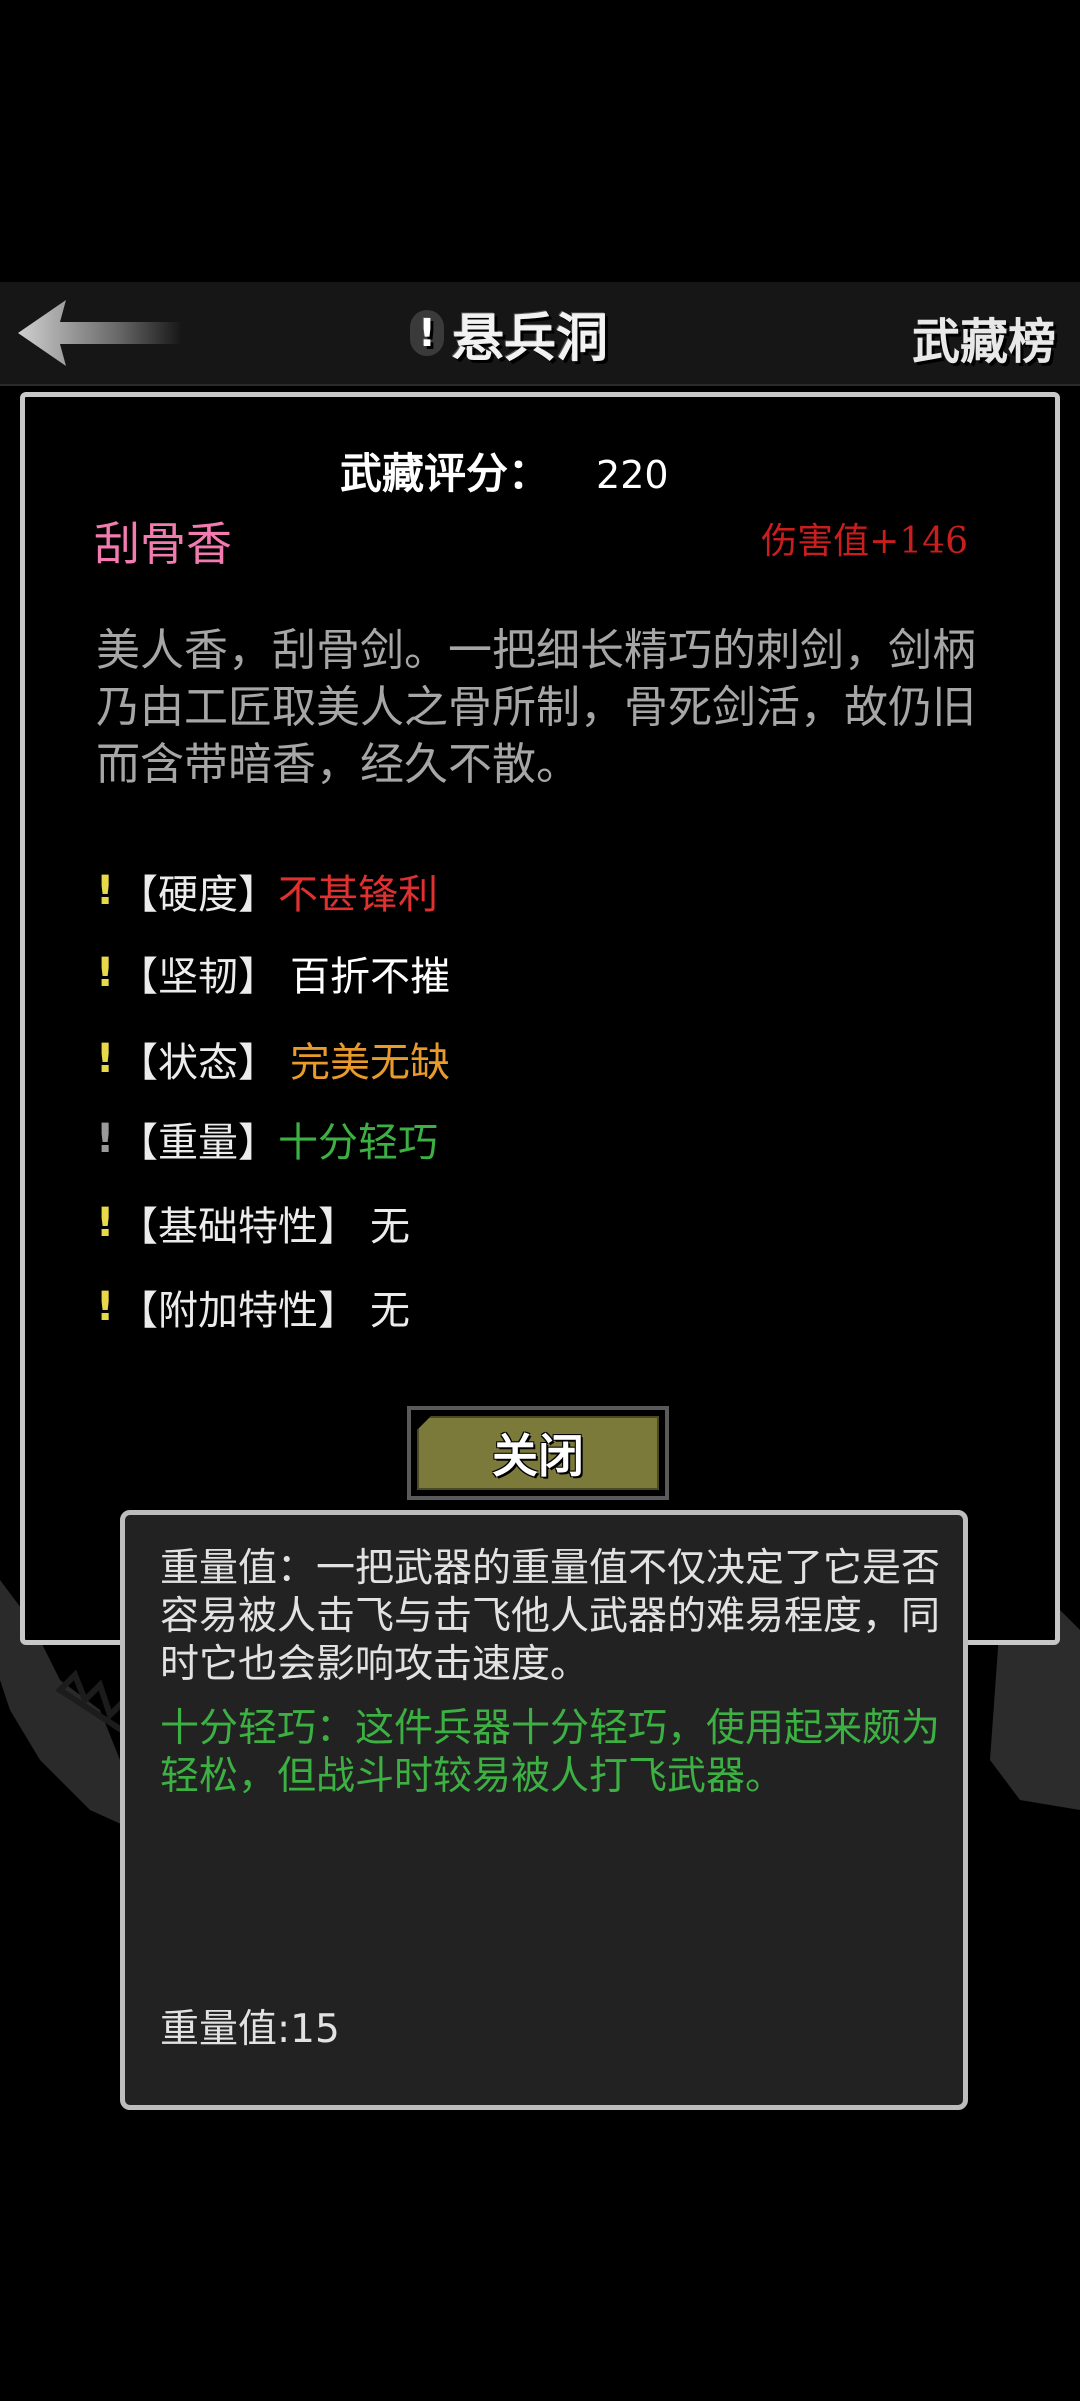  What do you see at coordinates (163, 544) in the screenshot?
I see `weapon-name: 刮骨香` at bounding box center [163, 544].